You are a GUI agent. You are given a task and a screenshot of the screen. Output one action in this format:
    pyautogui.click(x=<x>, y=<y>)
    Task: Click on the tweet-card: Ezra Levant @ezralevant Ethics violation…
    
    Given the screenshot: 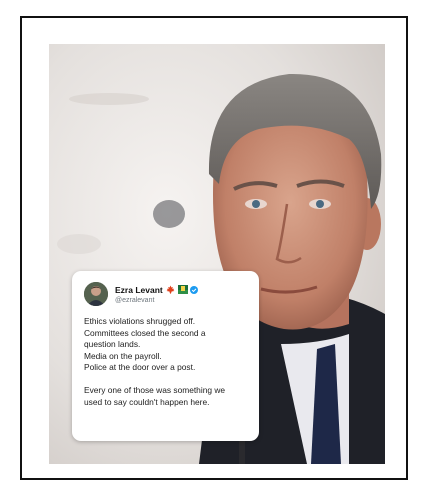 What is the action you would take?
    pyautogui.click(x=165, y=356)
    